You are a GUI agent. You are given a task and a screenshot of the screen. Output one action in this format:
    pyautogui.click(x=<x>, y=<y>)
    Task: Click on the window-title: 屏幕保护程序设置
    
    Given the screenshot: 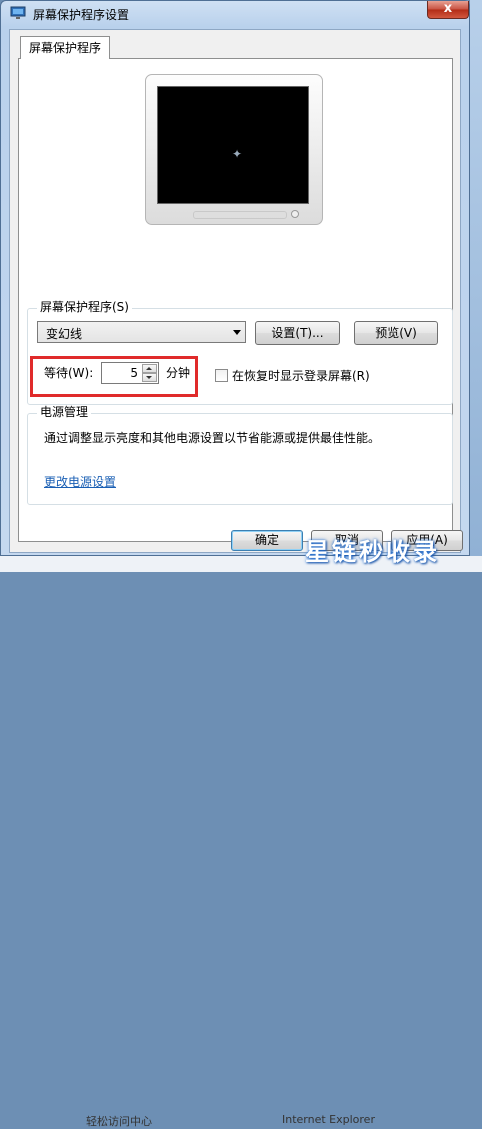 What is the action you would take?
    pyautogui.click(x=81, y=15)
    